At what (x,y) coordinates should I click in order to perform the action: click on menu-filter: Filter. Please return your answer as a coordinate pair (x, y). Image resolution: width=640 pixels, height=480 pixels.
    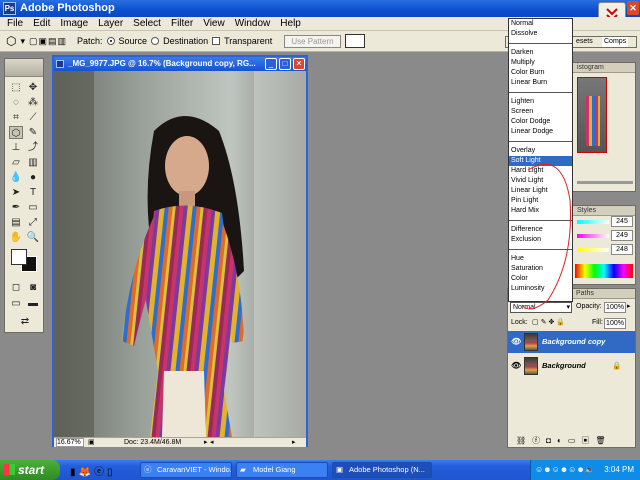
    Looking at the image, I should click on (182, 23).